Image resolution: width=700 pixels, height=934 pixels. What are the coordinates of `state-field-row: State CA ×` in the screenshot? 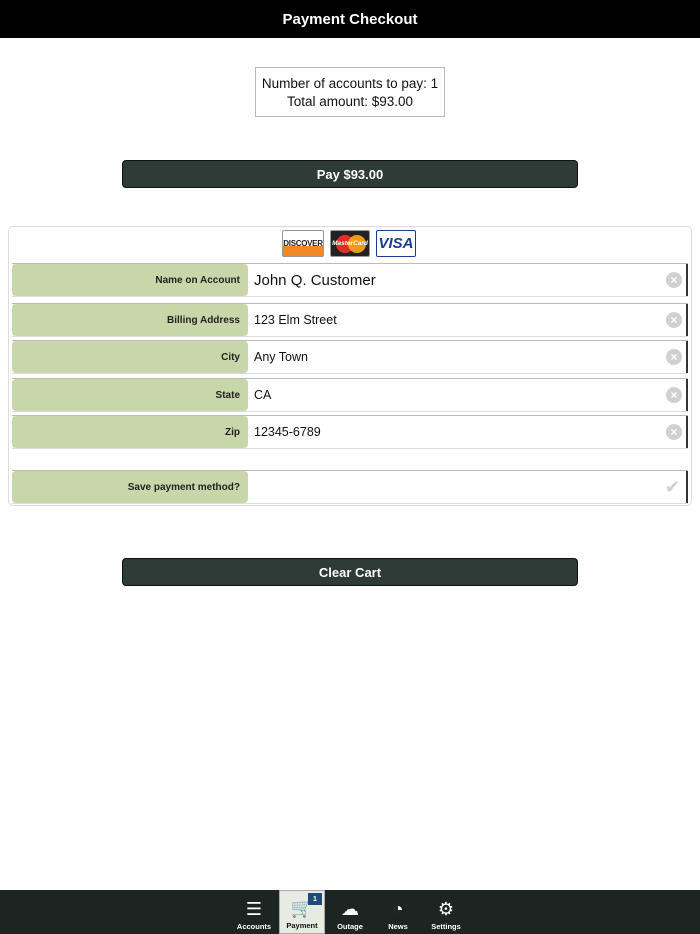 It's located at (350, 395).